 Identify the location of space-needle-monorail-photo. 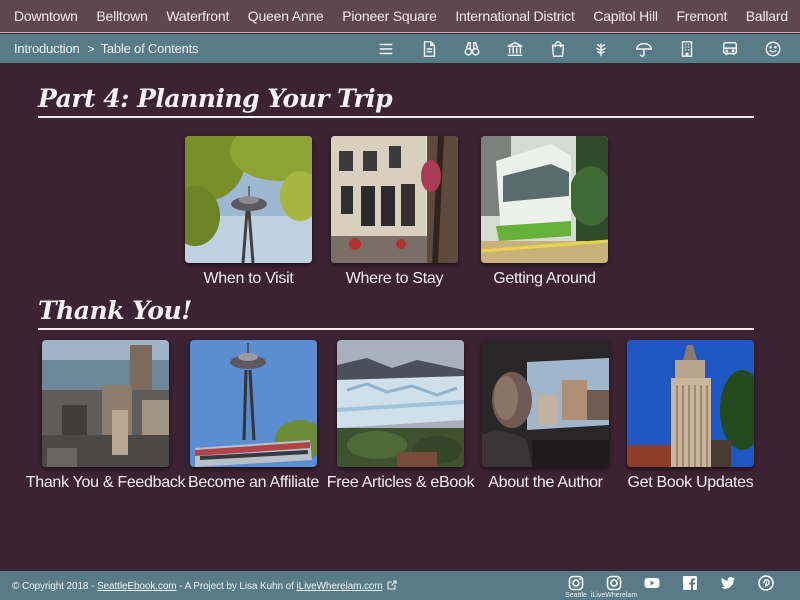
(253, 403).